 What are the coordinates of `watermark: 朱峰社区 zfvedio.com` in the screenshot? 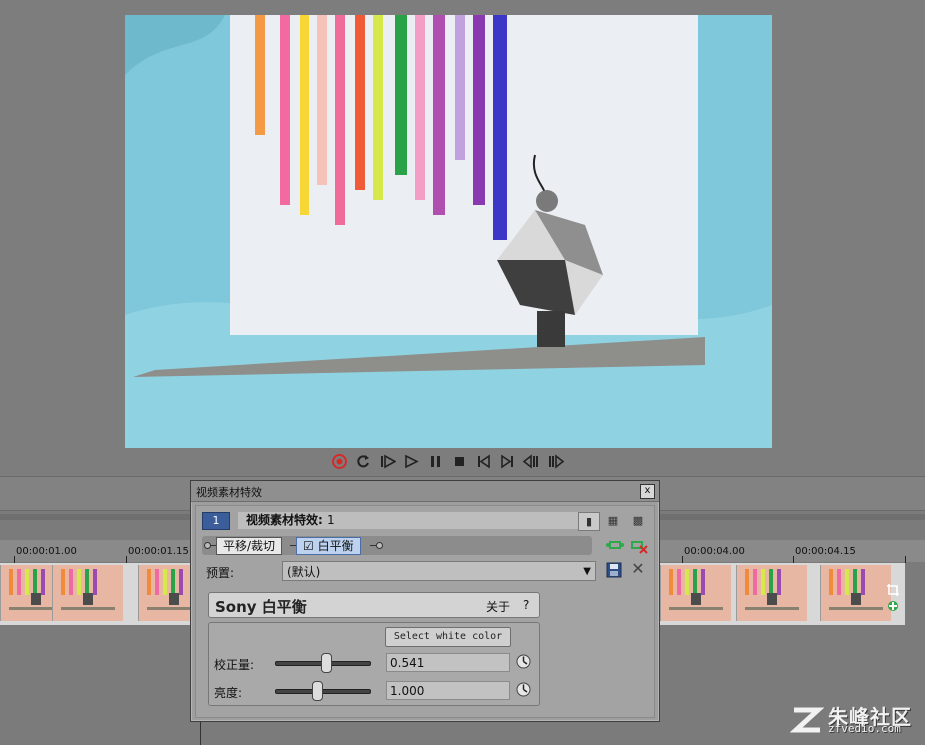 It's located at (854, 719).